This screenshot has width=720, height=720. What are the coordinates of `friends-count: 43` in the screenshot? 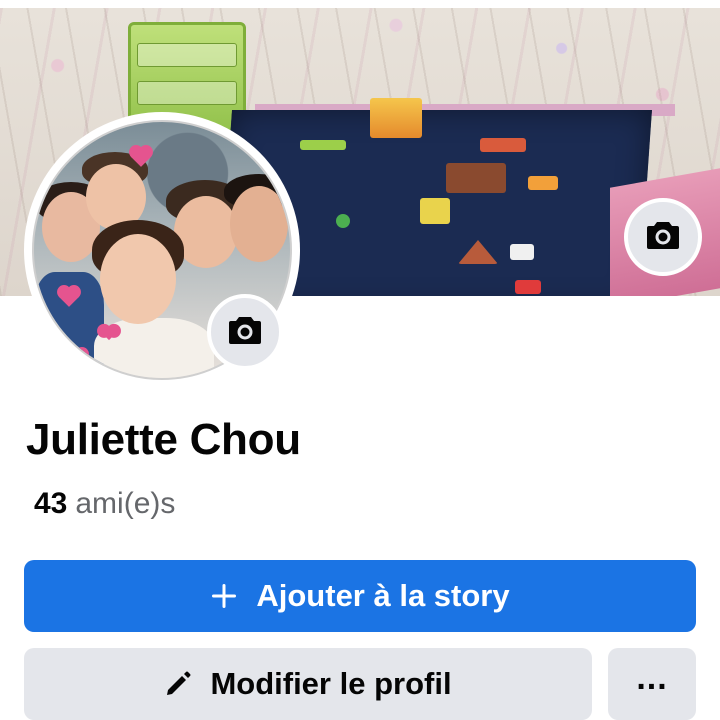 It's located at (51, 503).